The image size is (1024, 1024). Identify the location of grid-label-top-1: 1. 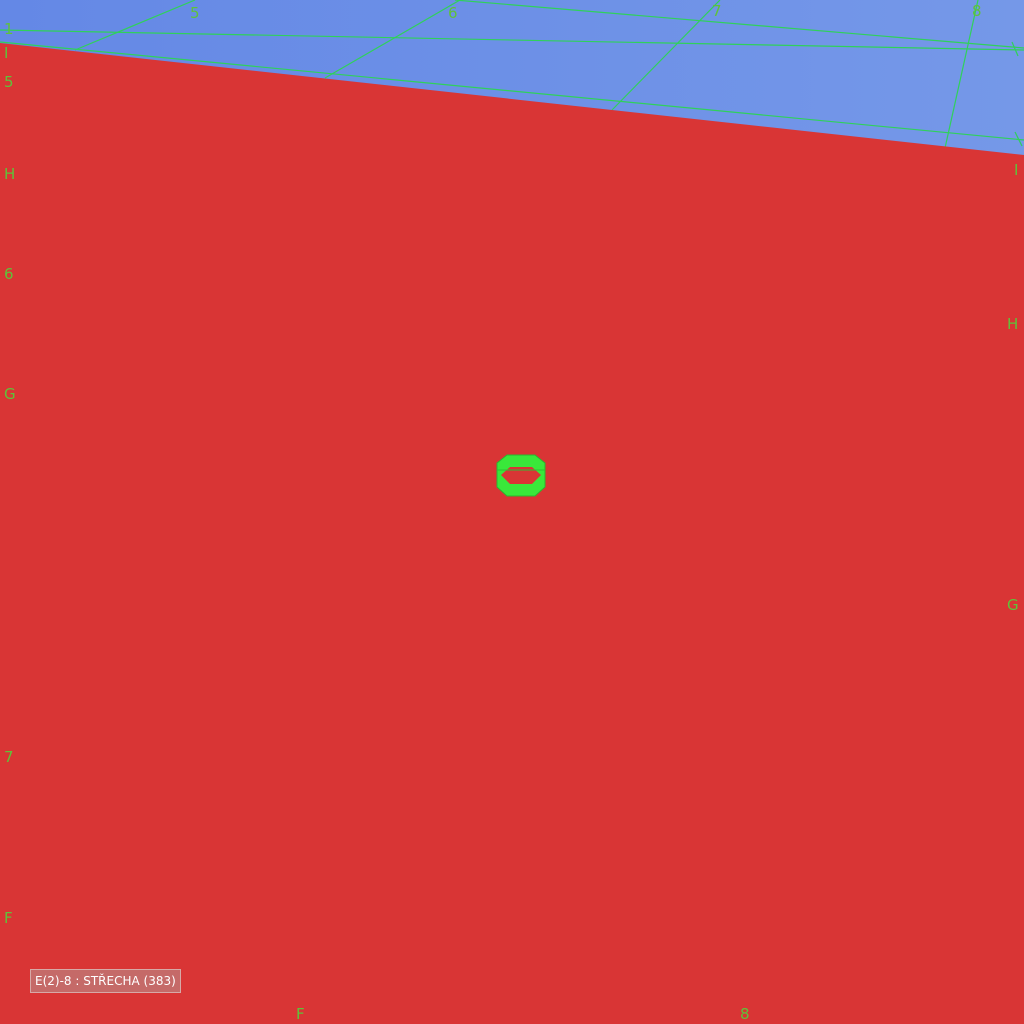
(9, 29).